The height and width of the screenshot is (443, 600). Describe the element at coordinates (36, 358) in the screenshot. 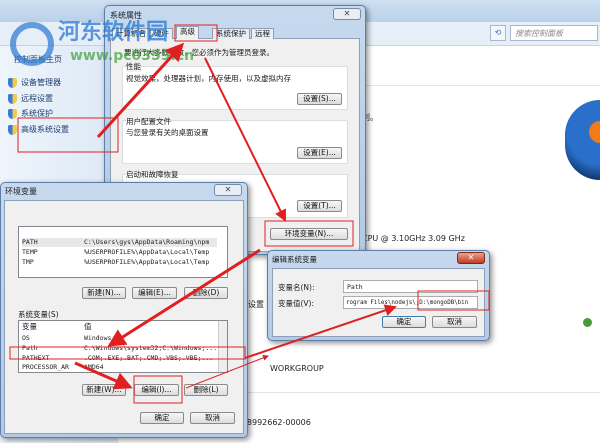

I see `var-name: PATHEXT` at that location.